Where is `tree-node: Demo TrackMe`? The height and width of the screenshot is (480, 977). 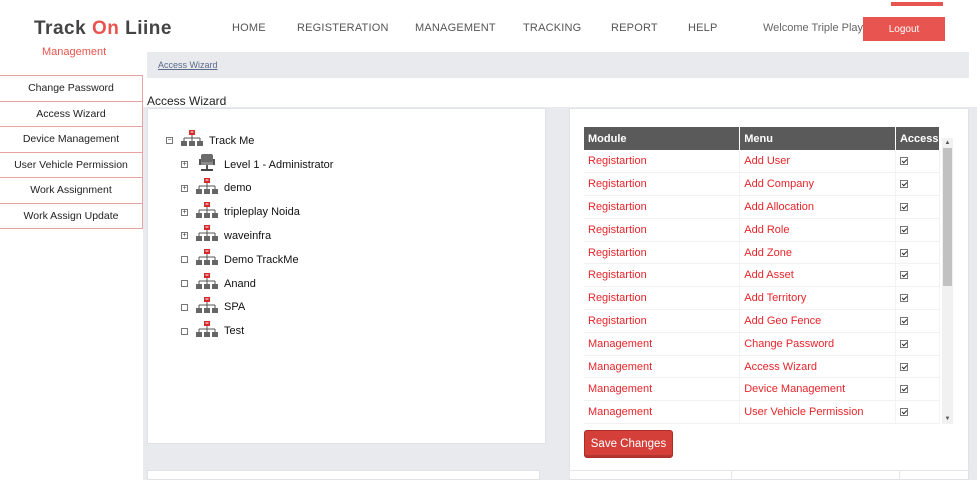
tree-node: Demo TrackMe is located at coordinates (240, 259).